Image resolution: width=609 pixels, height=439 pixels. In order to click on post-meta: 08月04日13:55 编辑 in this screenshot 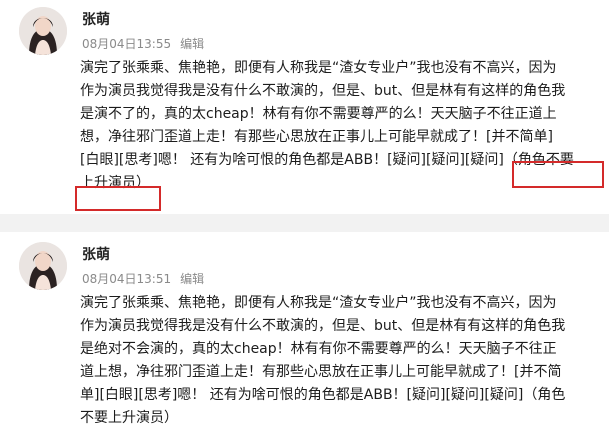, I will do `click(143, 43)`.